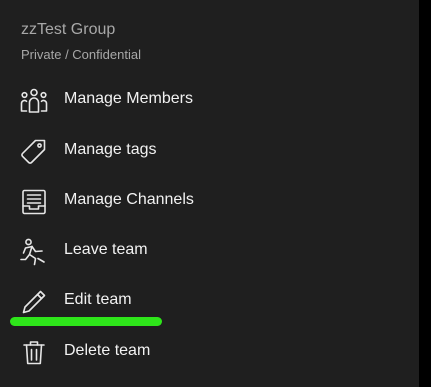 This screenshot has height=387, width=431. What do you see at coordinates (110, 149) in the screenshot?
I see `manage-tags-label: Manage tags` at bounding box center [110, 149].